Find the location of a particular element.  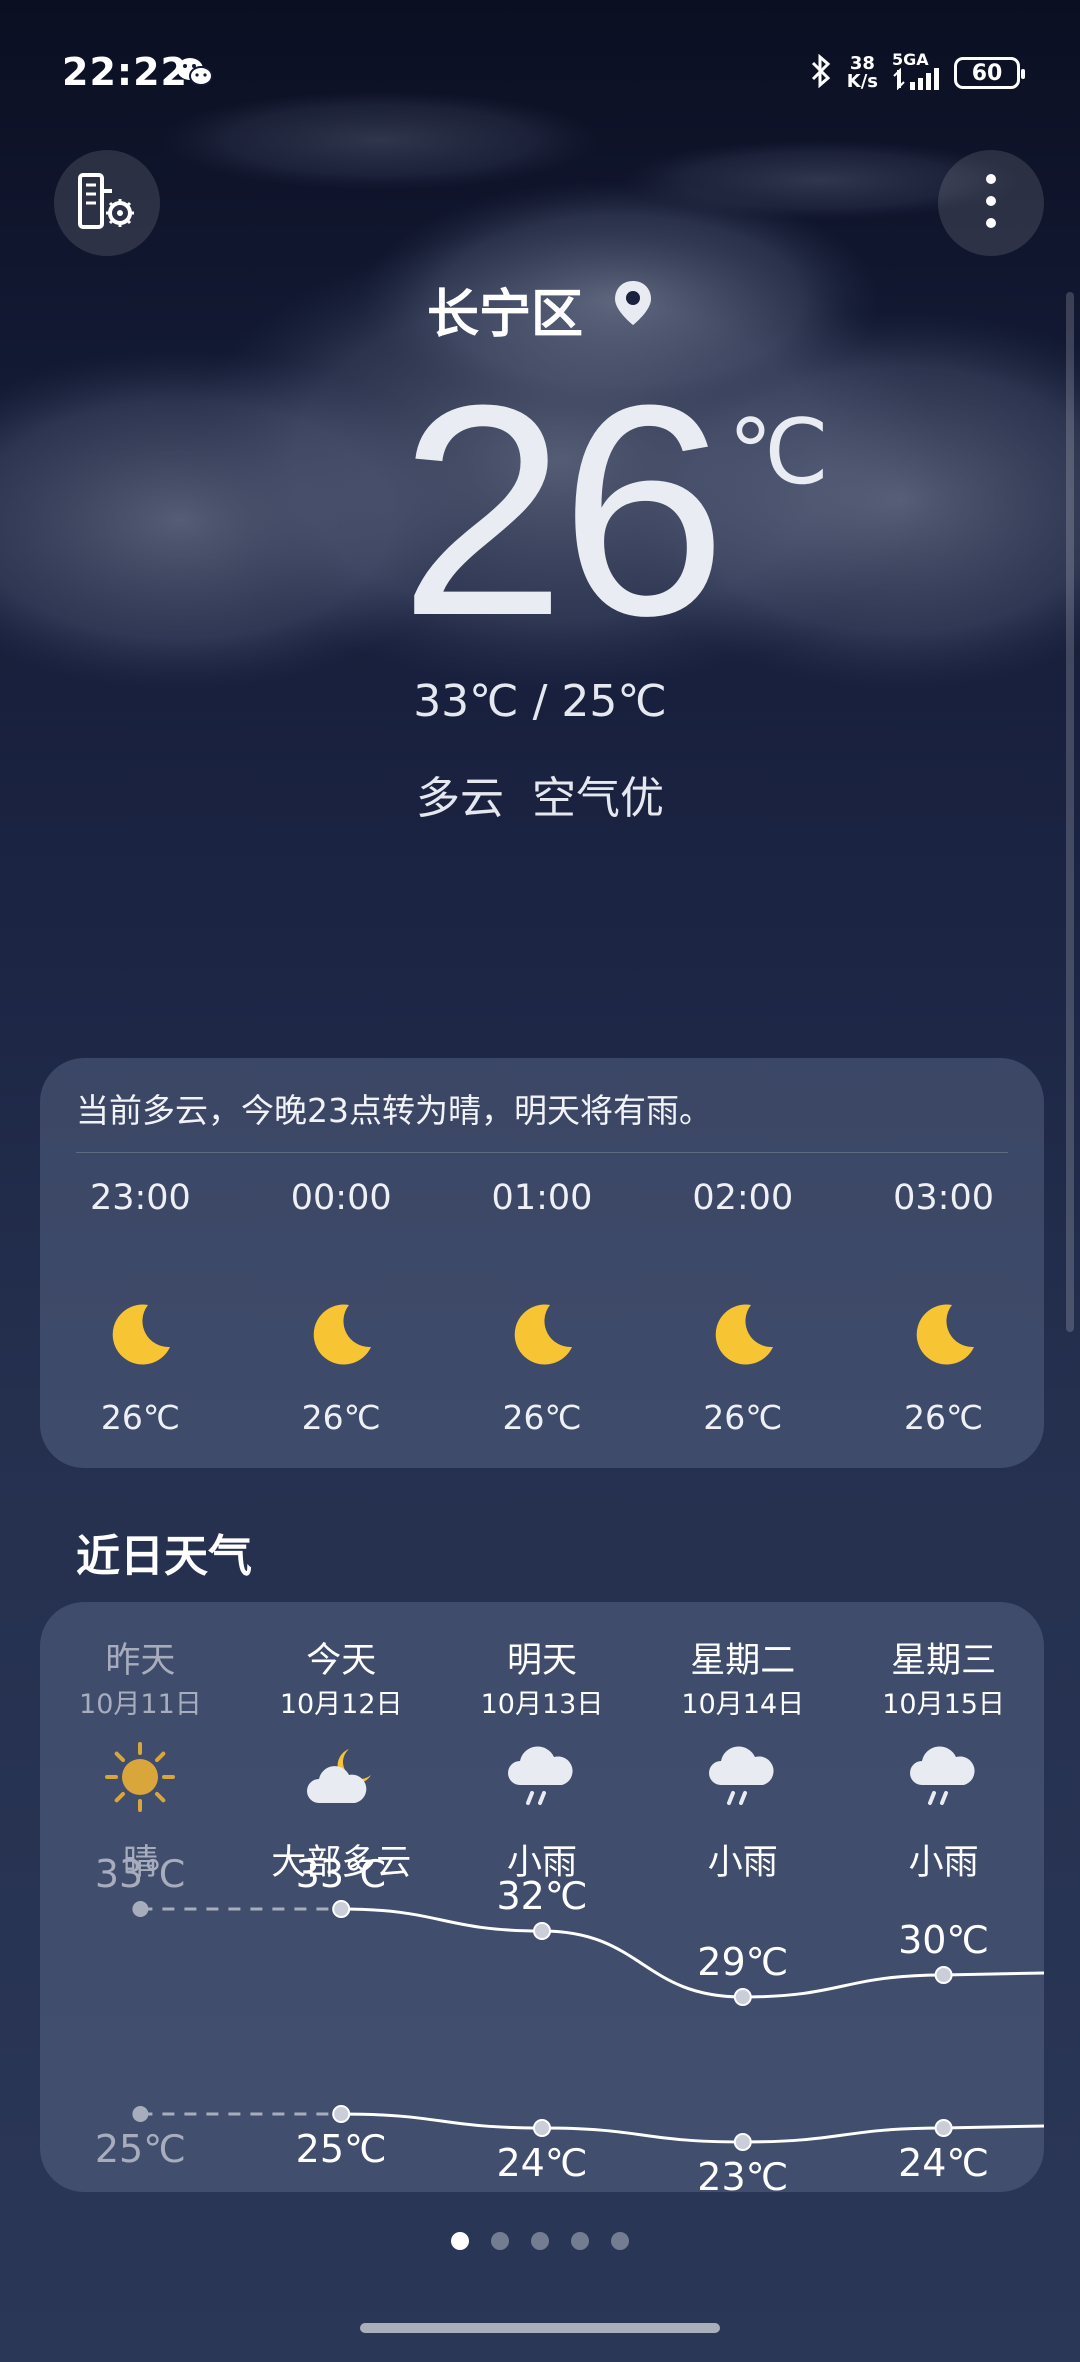

forecast-summary: 当前多云，今晚23点转为晴，明天将有雨。 is located at coordinates (394, 1110).